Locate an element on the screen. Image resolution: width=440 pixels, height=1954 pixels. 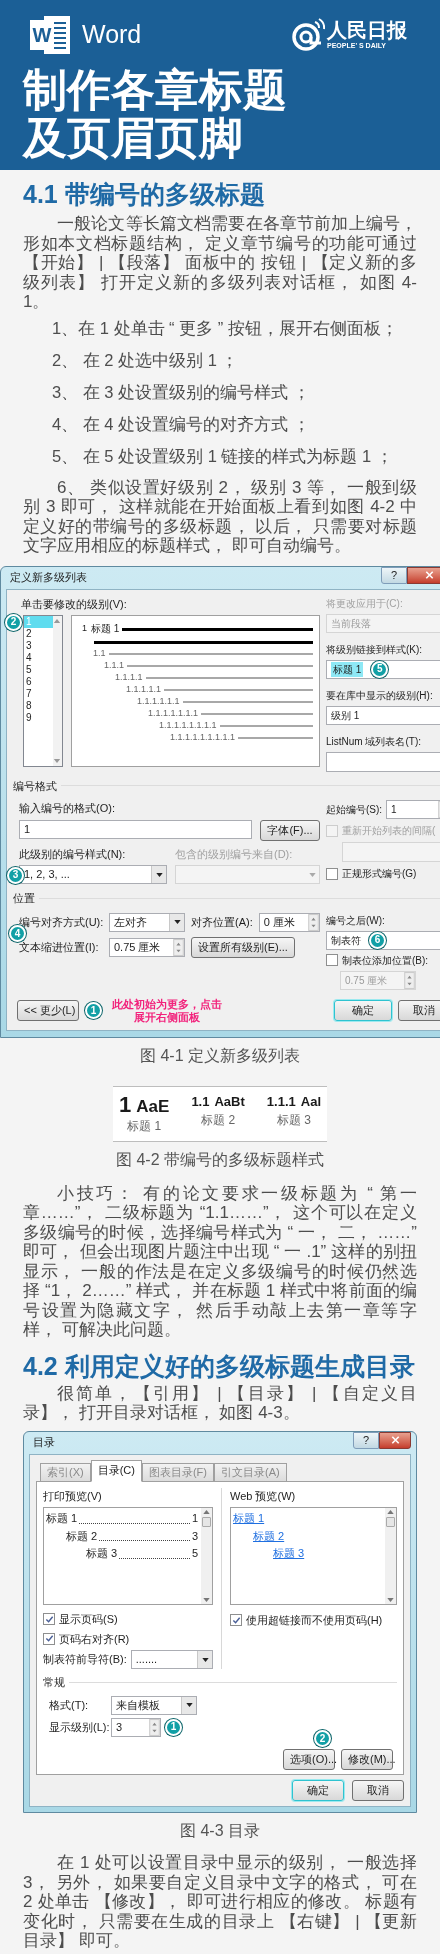
spin-field: 3 is located at coordinates (136, 1727).